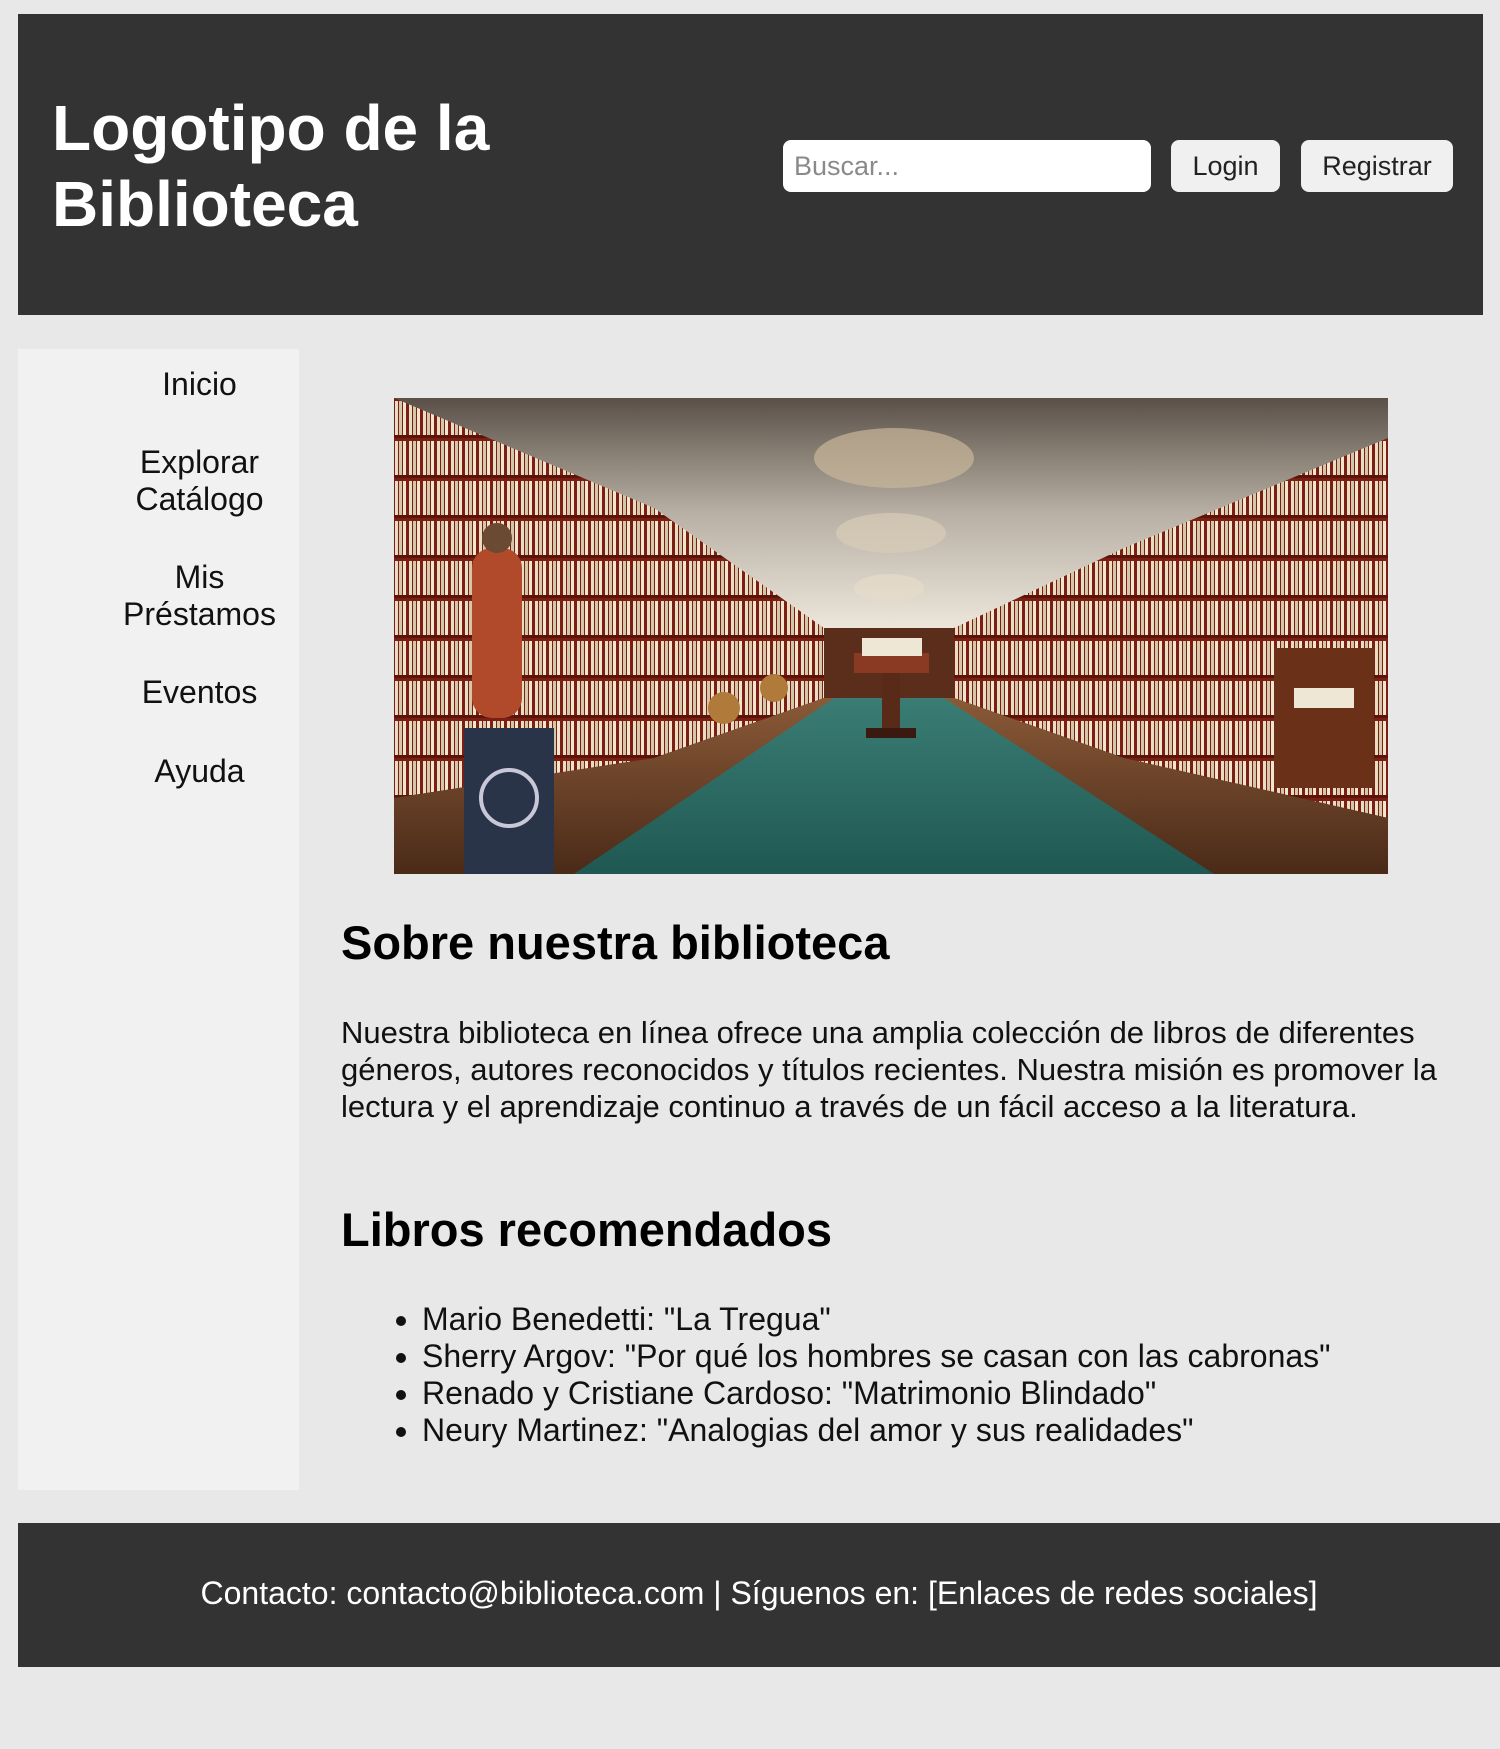 This screenshot has height=1749, width=1500. Describe the element at coordinates (199, 481) in the screenshot. I see `sidebar-item-explorar-catalogo: Explorar Catálogo` at that location.